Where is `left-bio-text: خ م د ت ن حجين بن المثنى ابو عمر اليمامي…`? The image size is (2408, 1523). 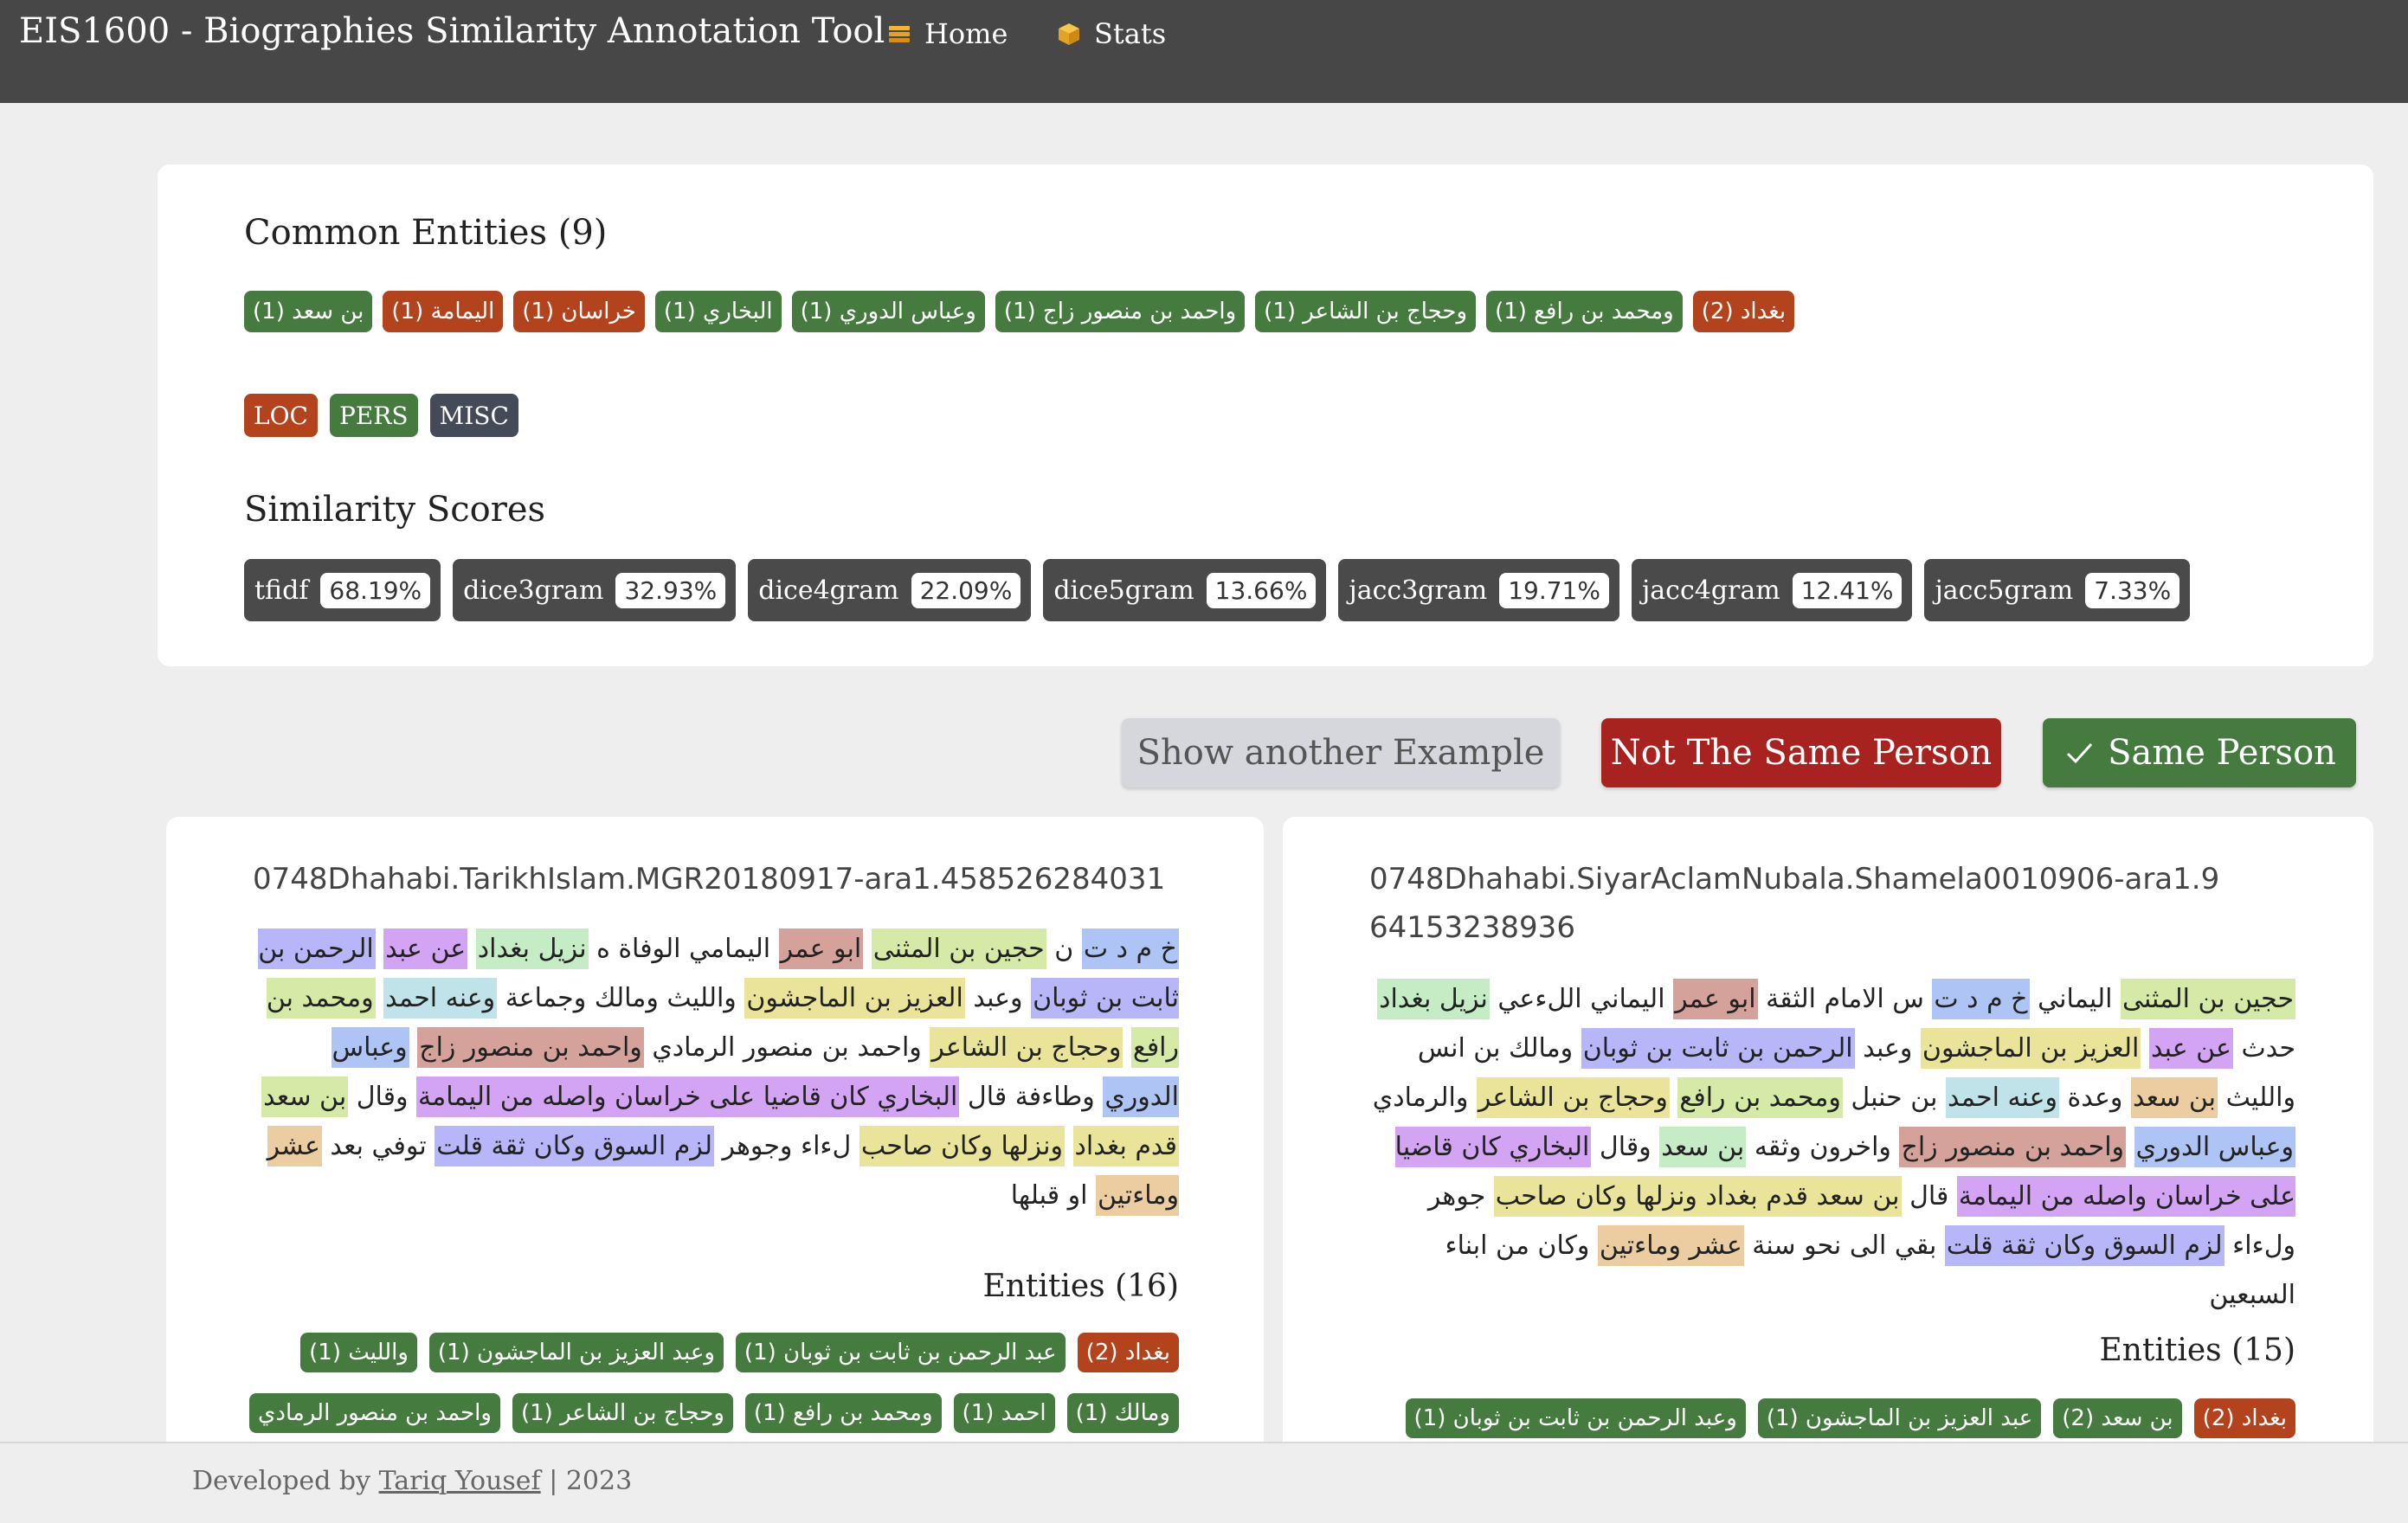 left-bio-text: خ م د ت ن حجين بن المثنى ابو عمر اليمامي… is located at coordinates (716, 1072).